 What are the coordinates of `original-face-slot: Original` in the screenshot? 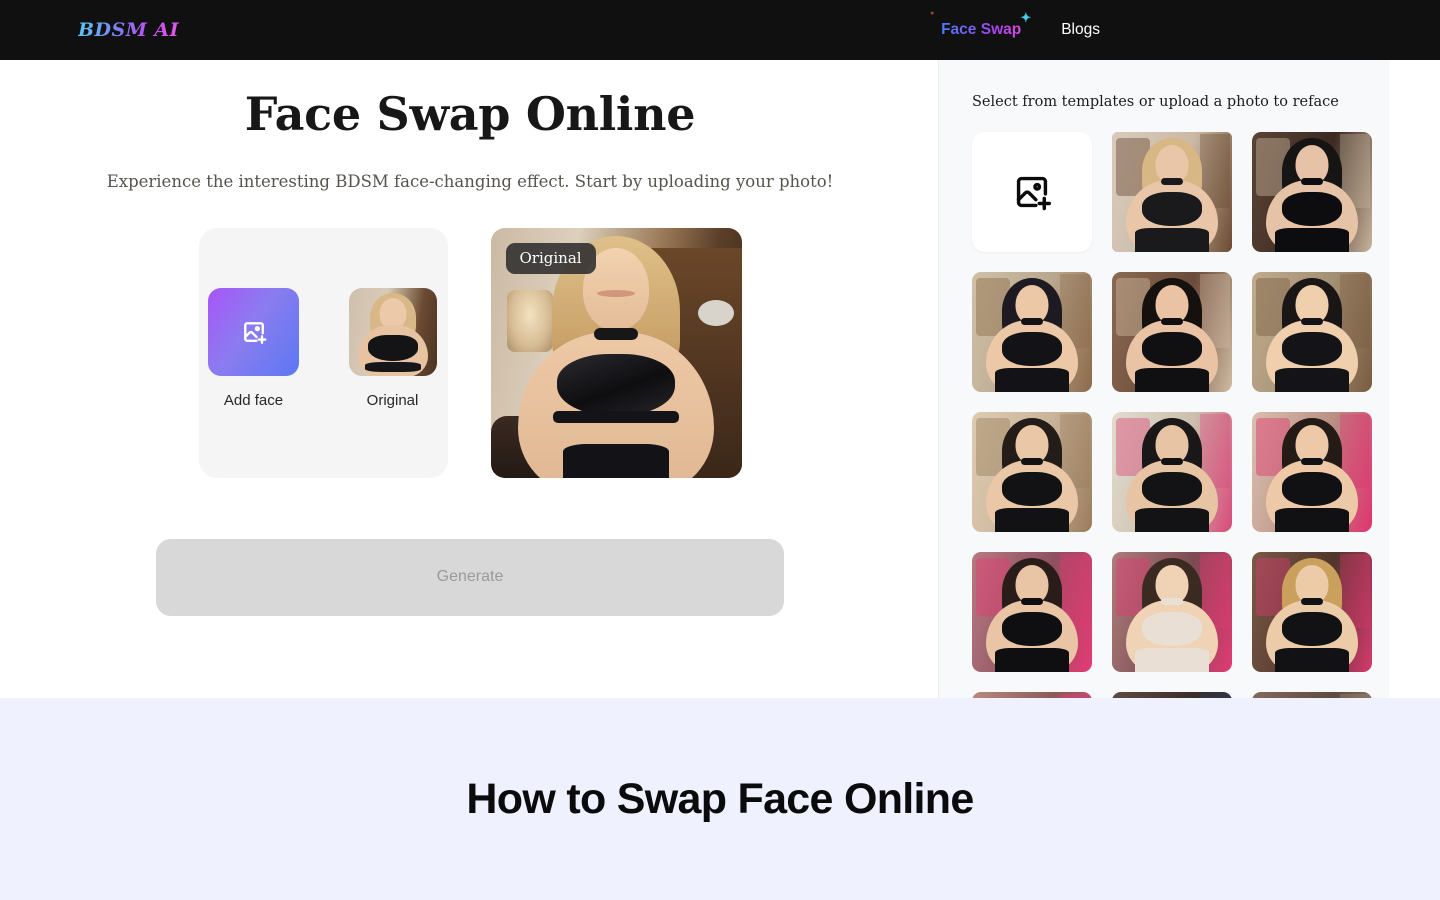 It's located at (392, 348).